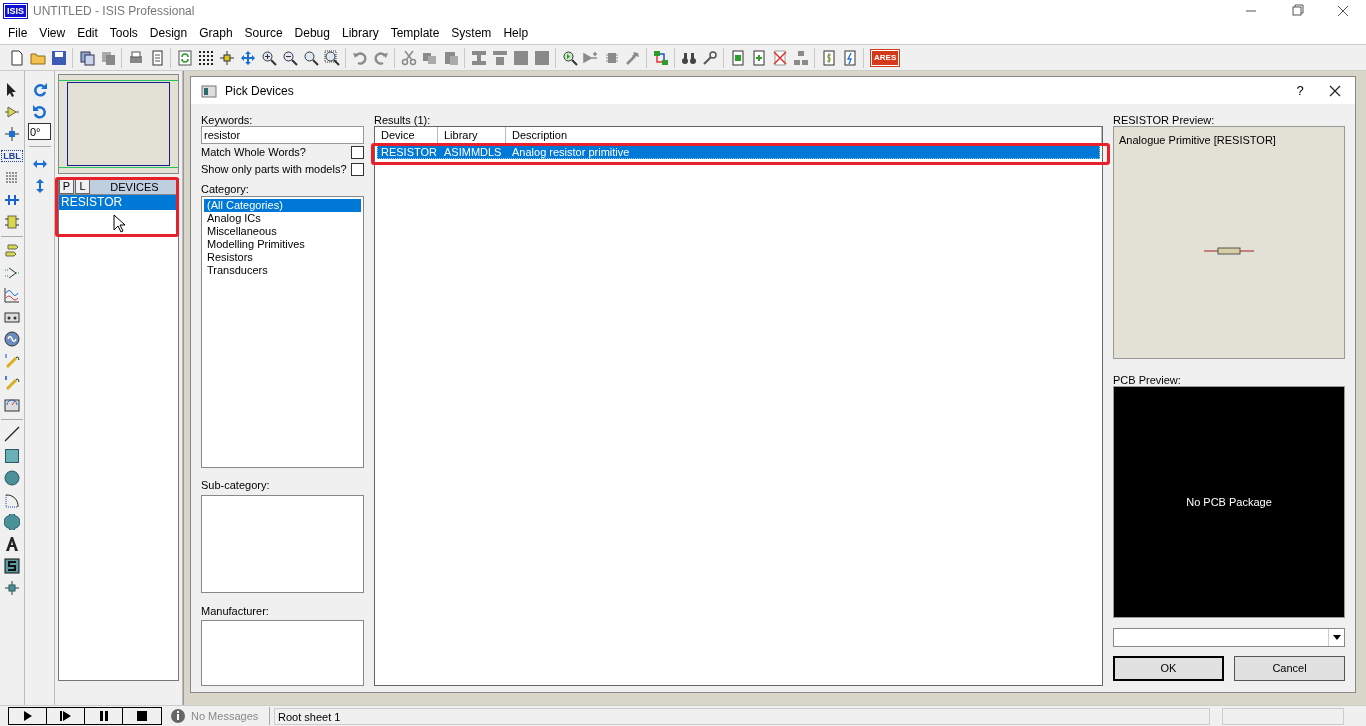  What do you see at coordinates (282, 257) in the screenshot?
I see `category-item: Resistors` at bounding box center [282, 257].